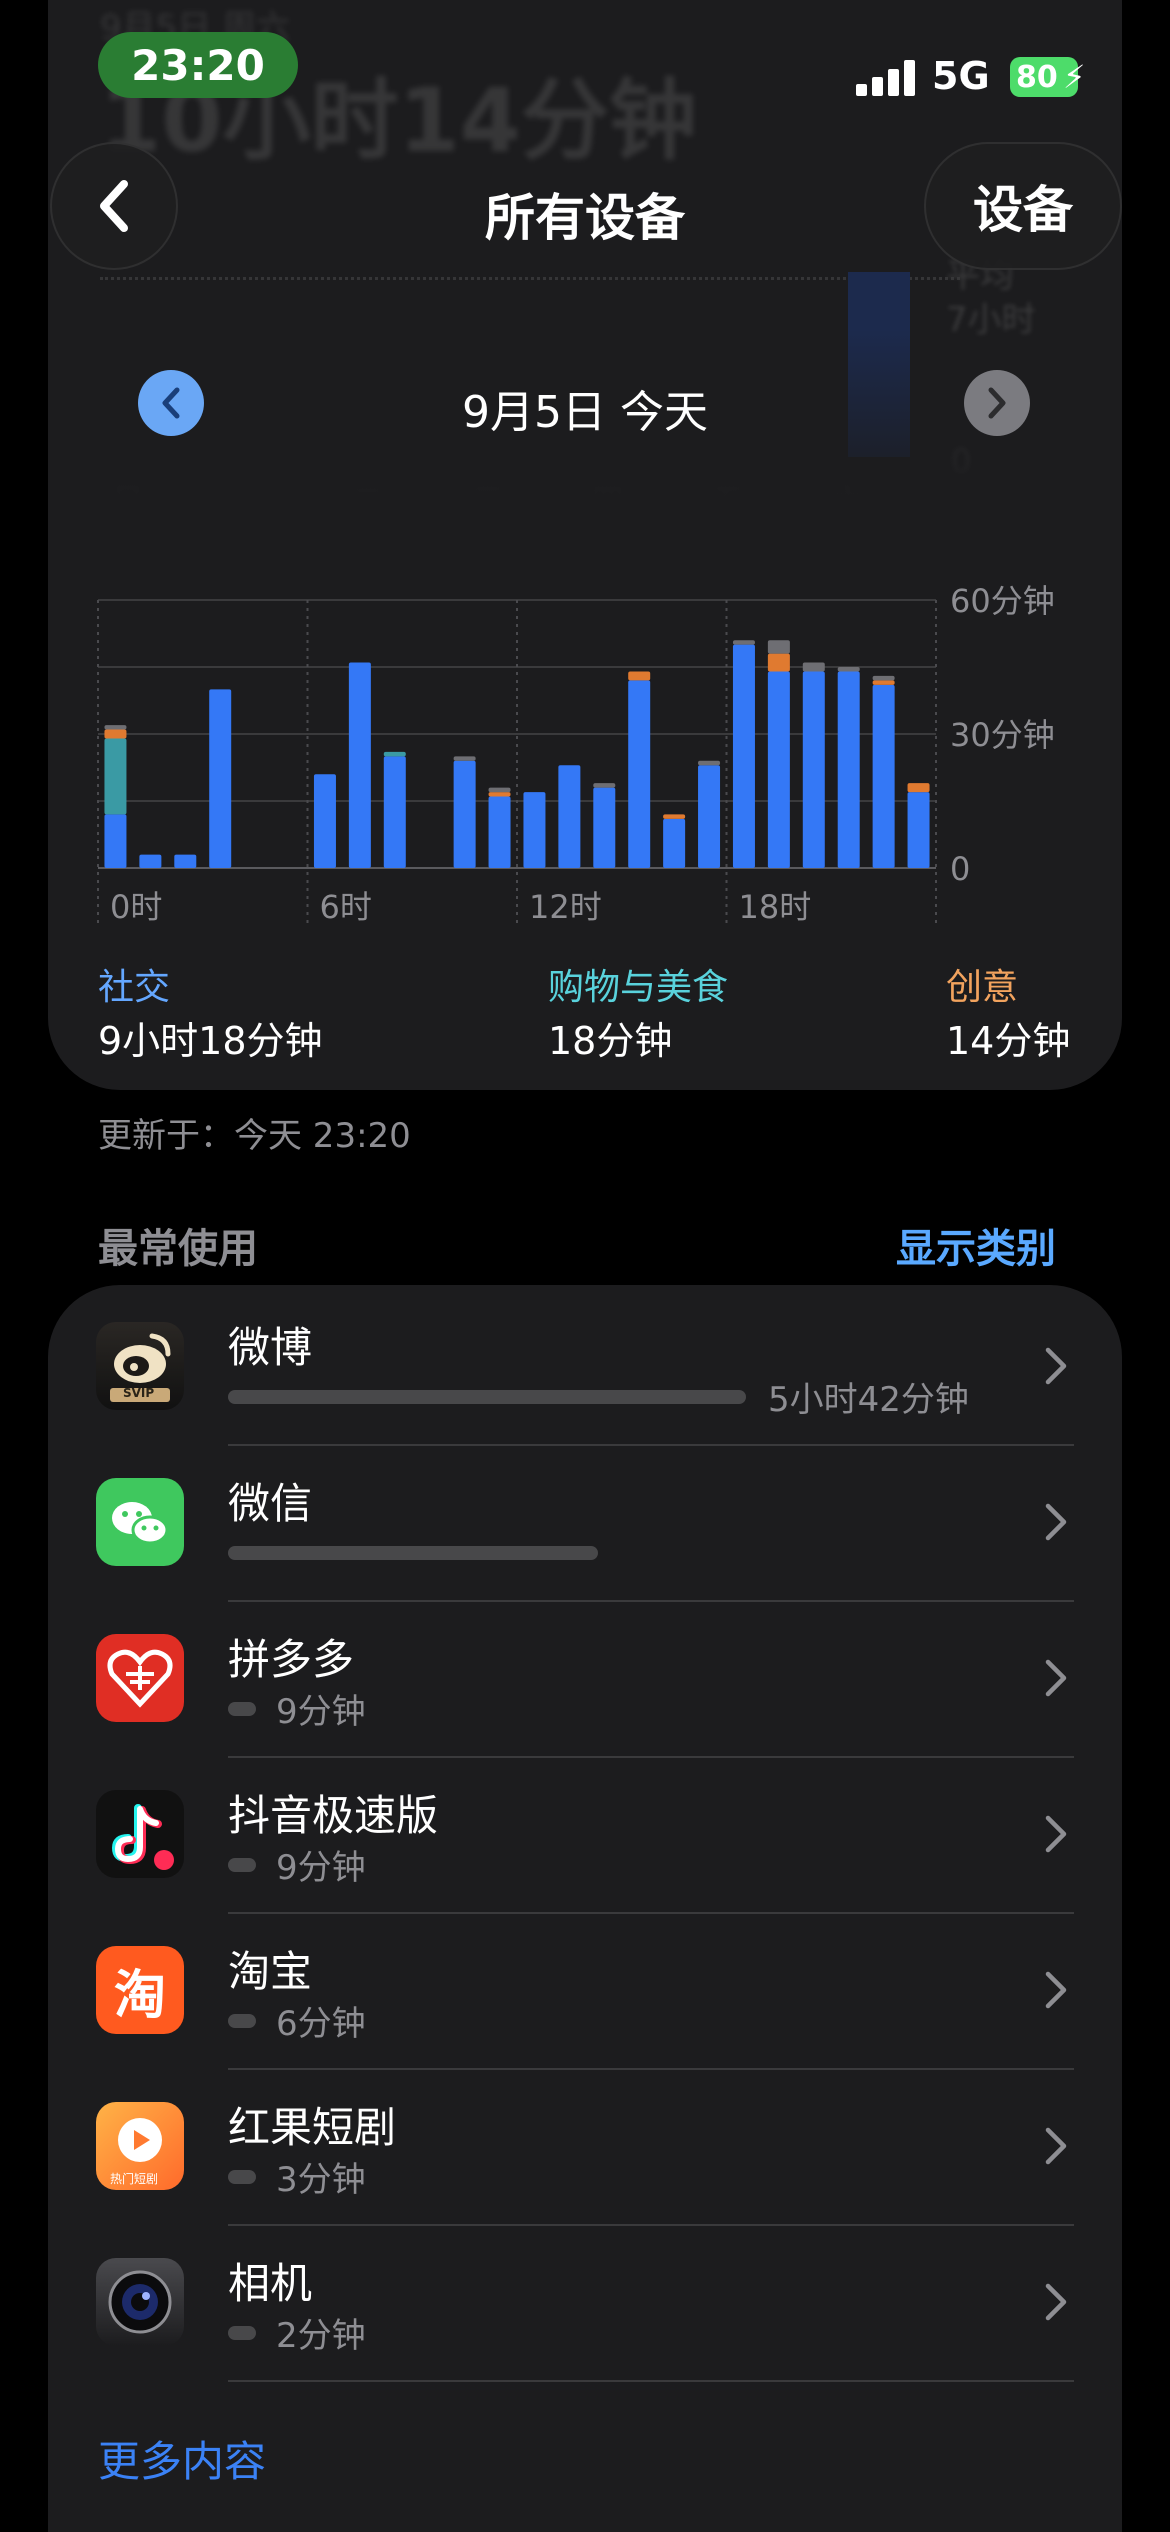 This screenshot has height=2532, width=1170. Describe the element at coordinates (1023, 206) in the screenshot. I see `device-button: 设备` at that location.